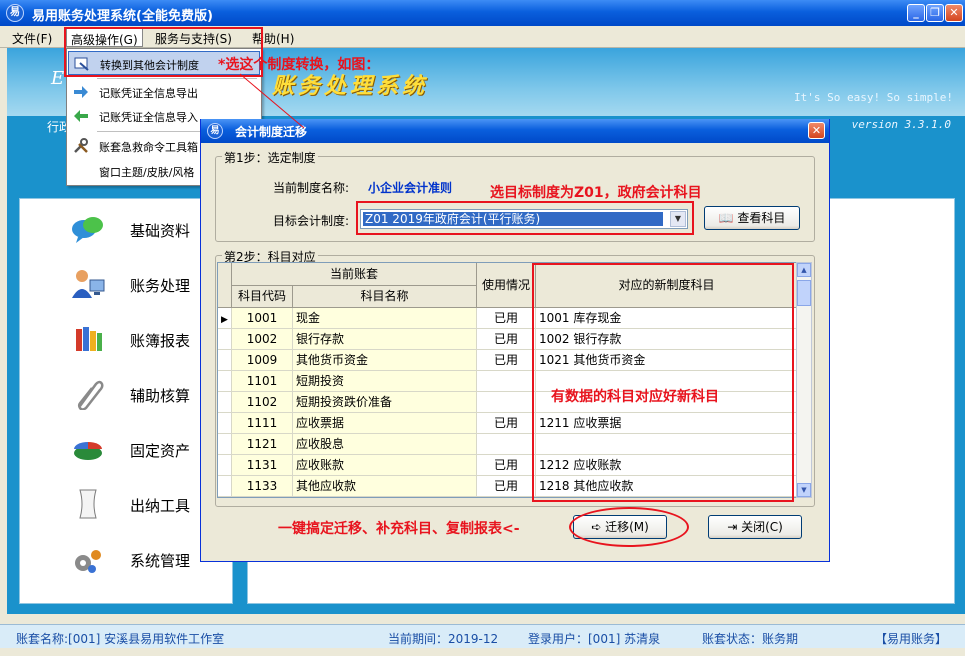 This screenshot has width=965, height=656. Describe the element at coordinates (399, 529) in the screenshot. I see `annotation-one-click-hint: 一键搞定迁移、补充科目、复制报表<-` at that location.